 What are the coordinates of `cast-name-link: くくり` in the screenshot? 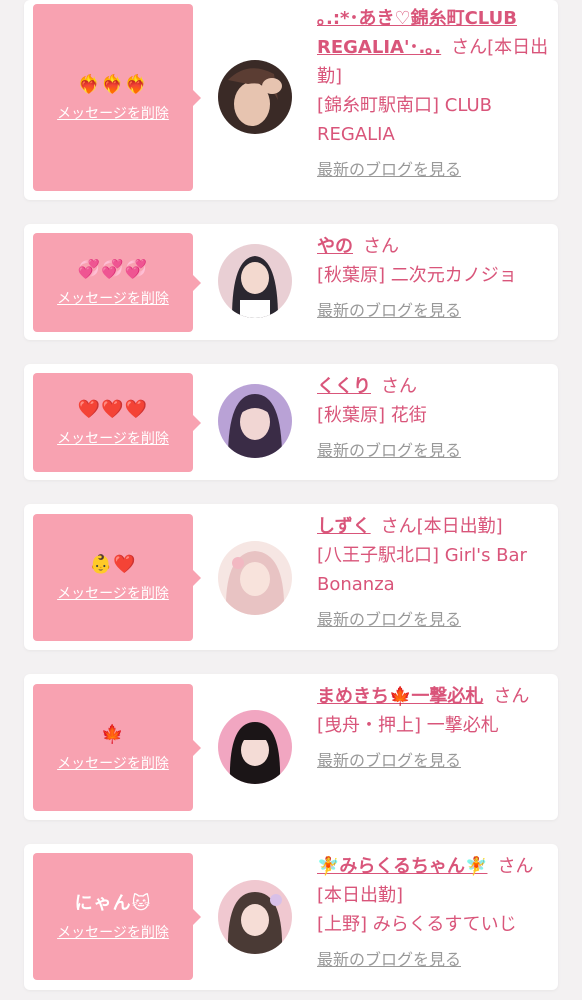 It's located at (344, 386).